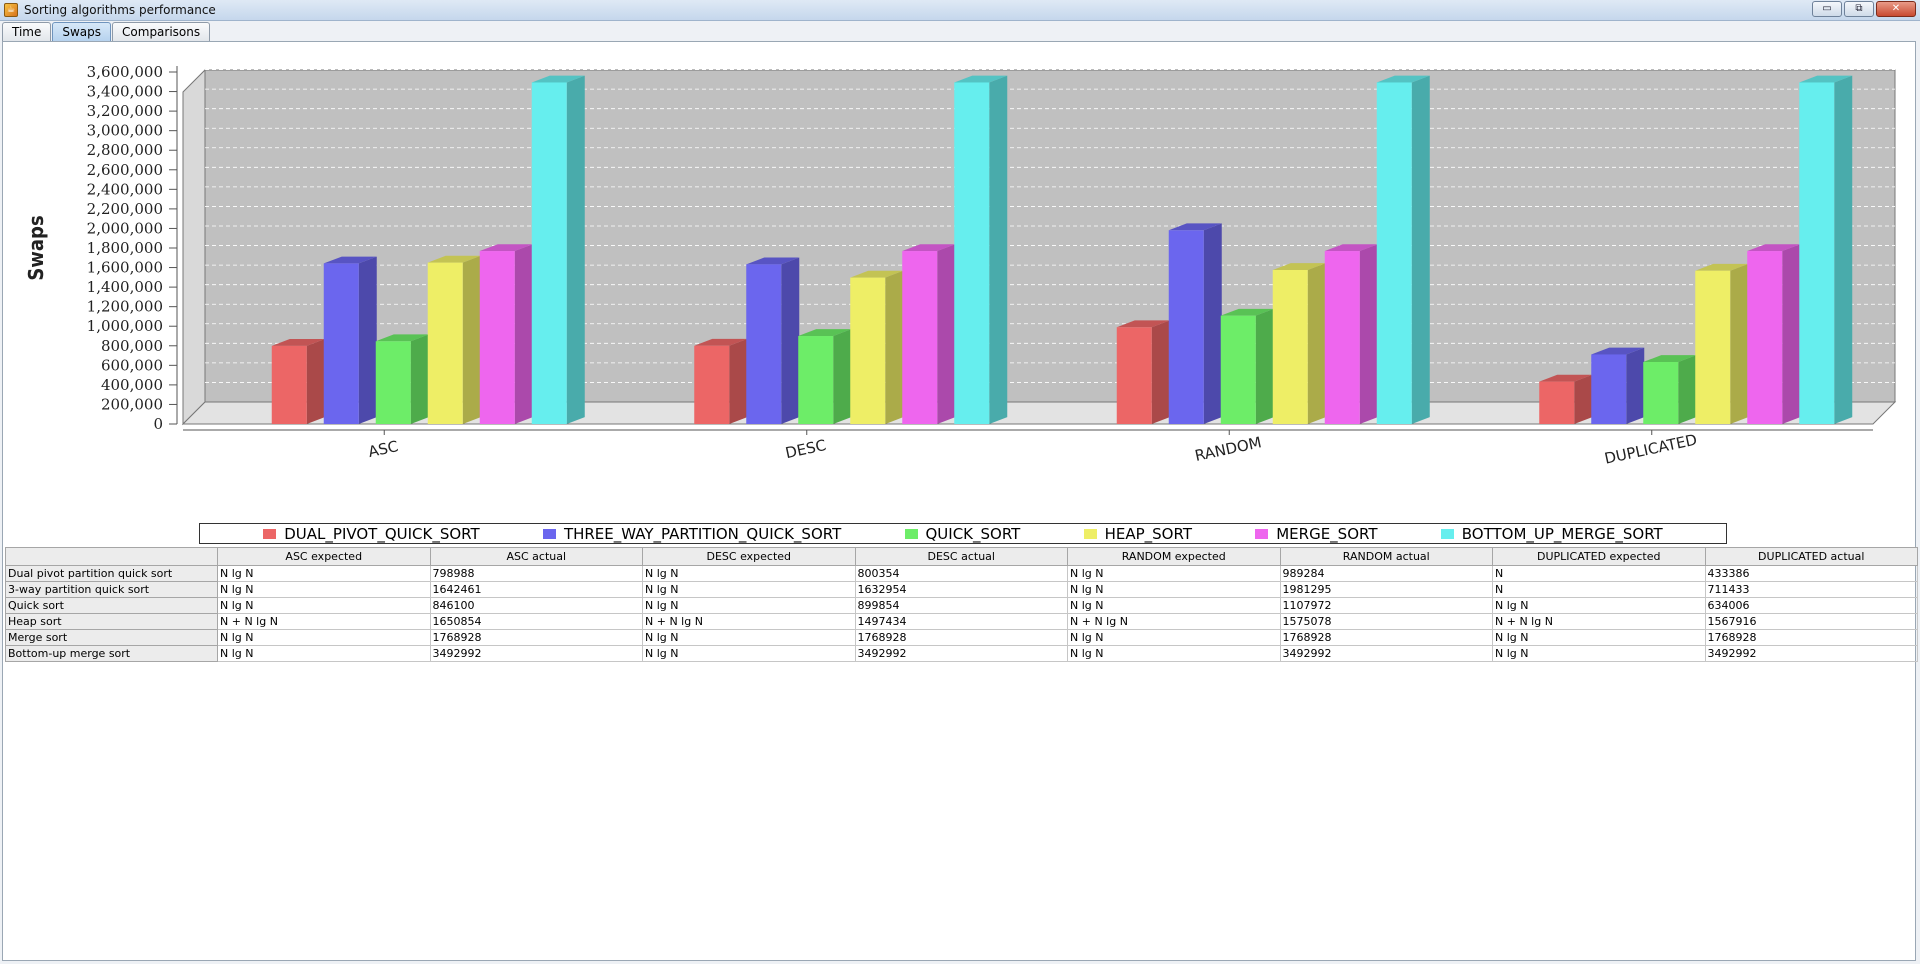  I want to click on table-cell: 433386, so click(1811, 573).